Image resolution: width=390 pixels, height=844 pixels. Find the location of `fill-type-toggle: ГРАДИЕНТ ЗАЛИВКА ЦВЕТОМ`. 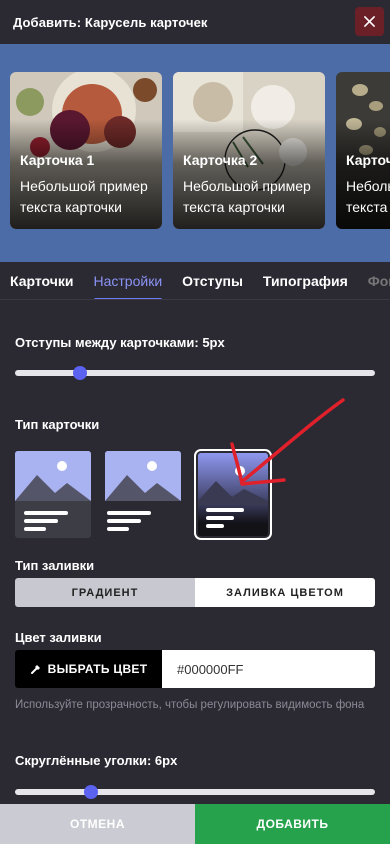

fill-type-toggle: ГРАДИЕНТ ЗАЛИВКА ЦВЕТОМ is located at coordinates (195, 592).